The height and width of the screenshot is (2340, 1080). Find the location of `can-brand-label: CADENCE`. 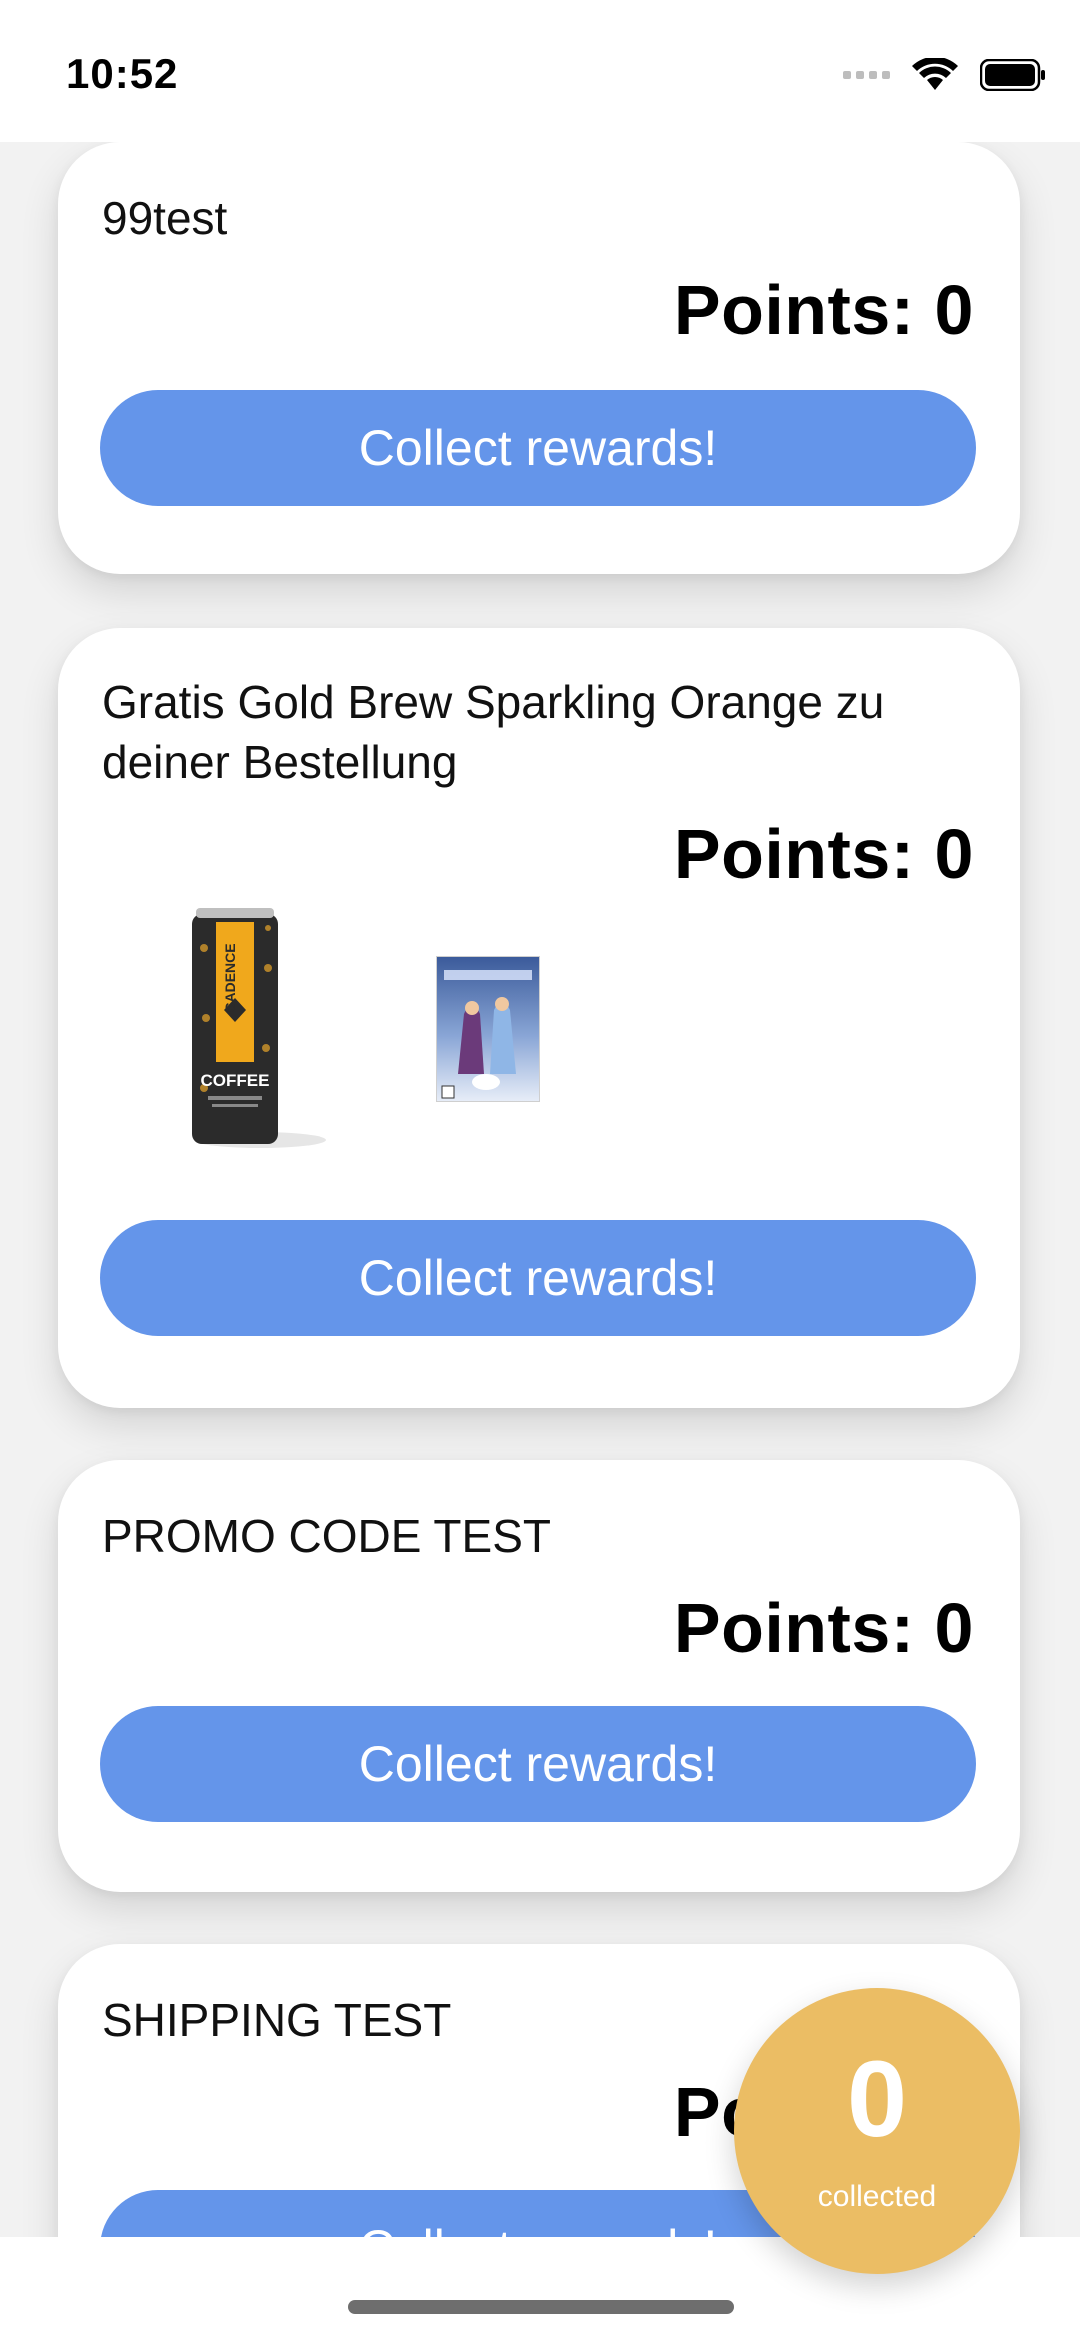

can-brand-label: CADENCE is located at coordinates (230, 977).